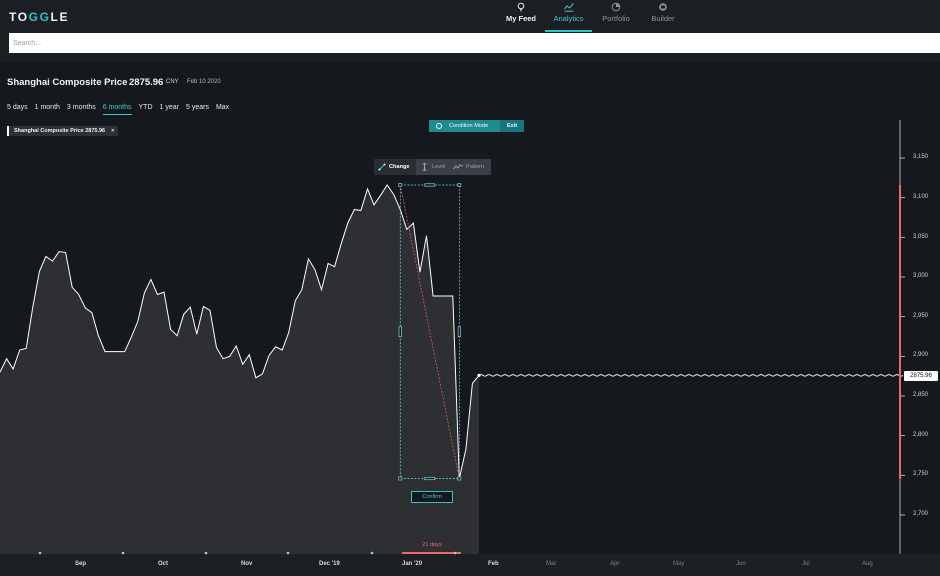 This screenshot has height=576, width=940. Describe the element at coordinates (479, 375) in the screenshot. I see `last-price-dot` at that location.